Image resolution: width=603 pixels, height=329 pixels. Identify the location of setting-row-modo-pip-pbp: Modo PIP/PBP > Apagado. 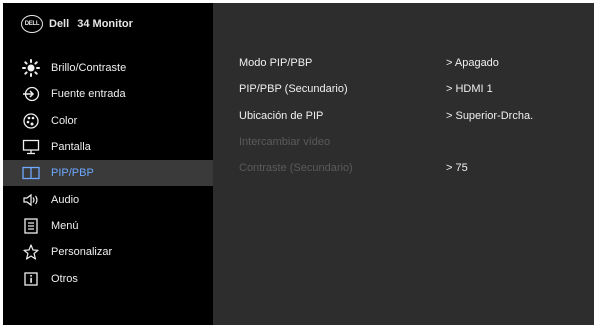
(416, 63).